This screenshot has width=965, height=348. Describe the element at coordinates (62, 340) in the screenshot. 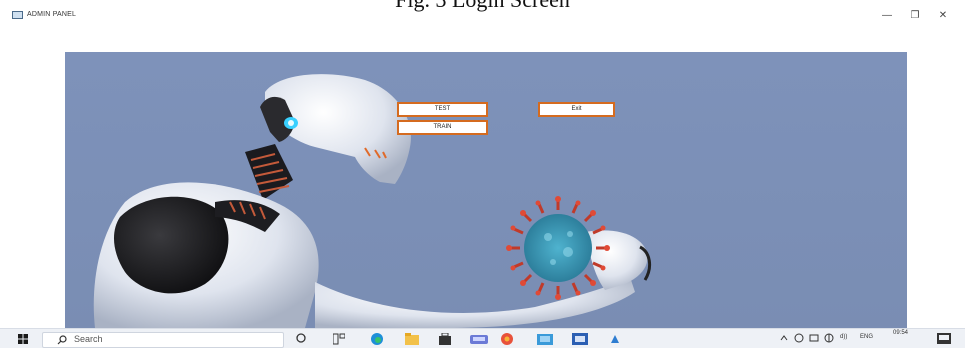

I see `search-icon` at that location.